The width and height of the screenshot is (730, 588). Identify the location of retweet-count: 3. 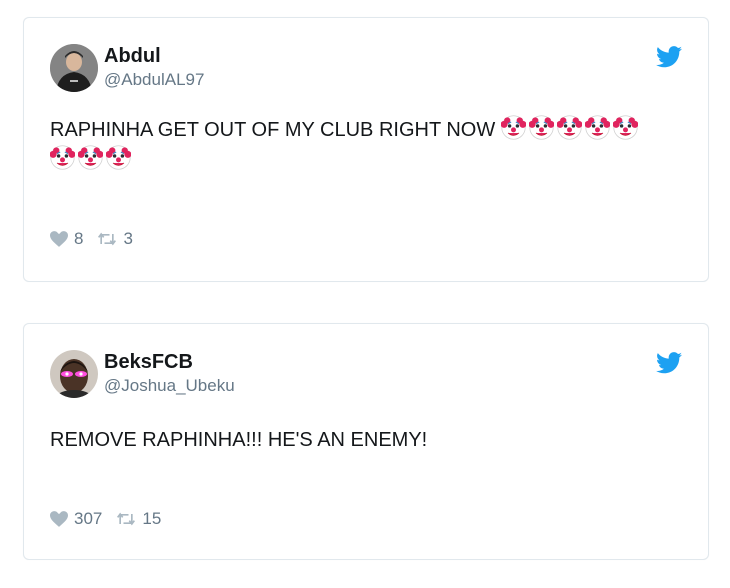
(128, 238).